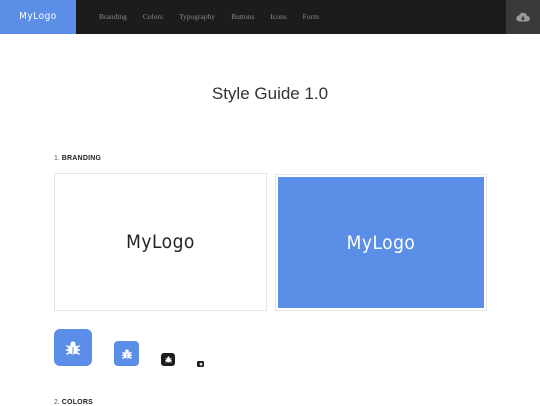 This screenshot has width=540, height=406. What do you see at coordinates (311, 17) in the screenshot?
I see `nav-item-form: Form` at bounding box center [311, 17].